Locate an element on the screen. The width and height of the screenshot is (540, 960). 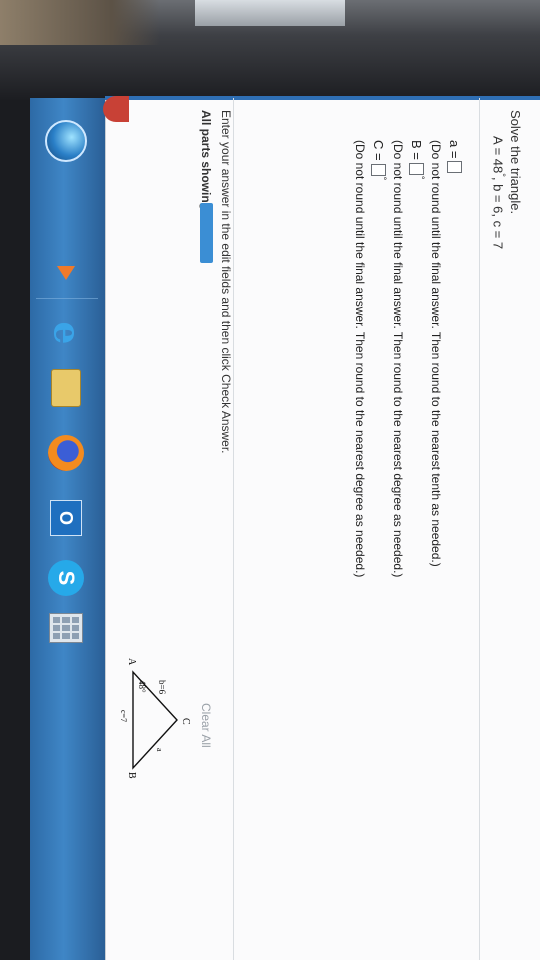
media-player-icon is located at coordinates (66, 273).